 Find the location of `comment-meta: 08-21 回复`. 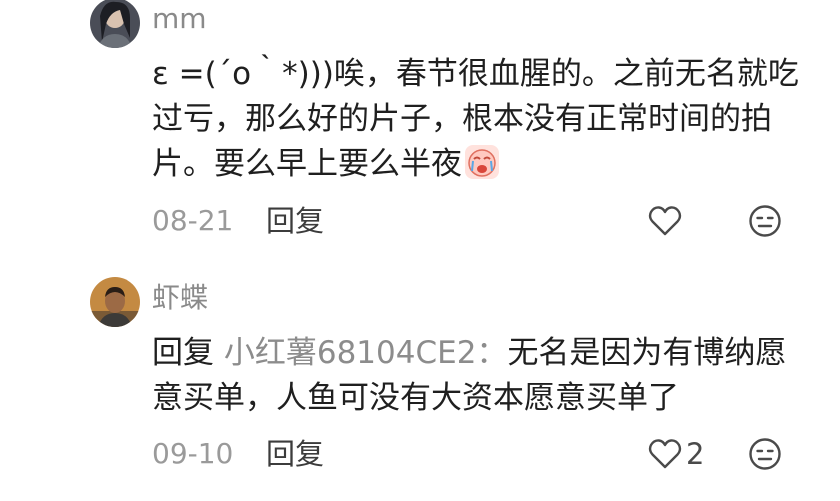

comment-meta: 08-21 回复 is located at coordinates (472, 221).